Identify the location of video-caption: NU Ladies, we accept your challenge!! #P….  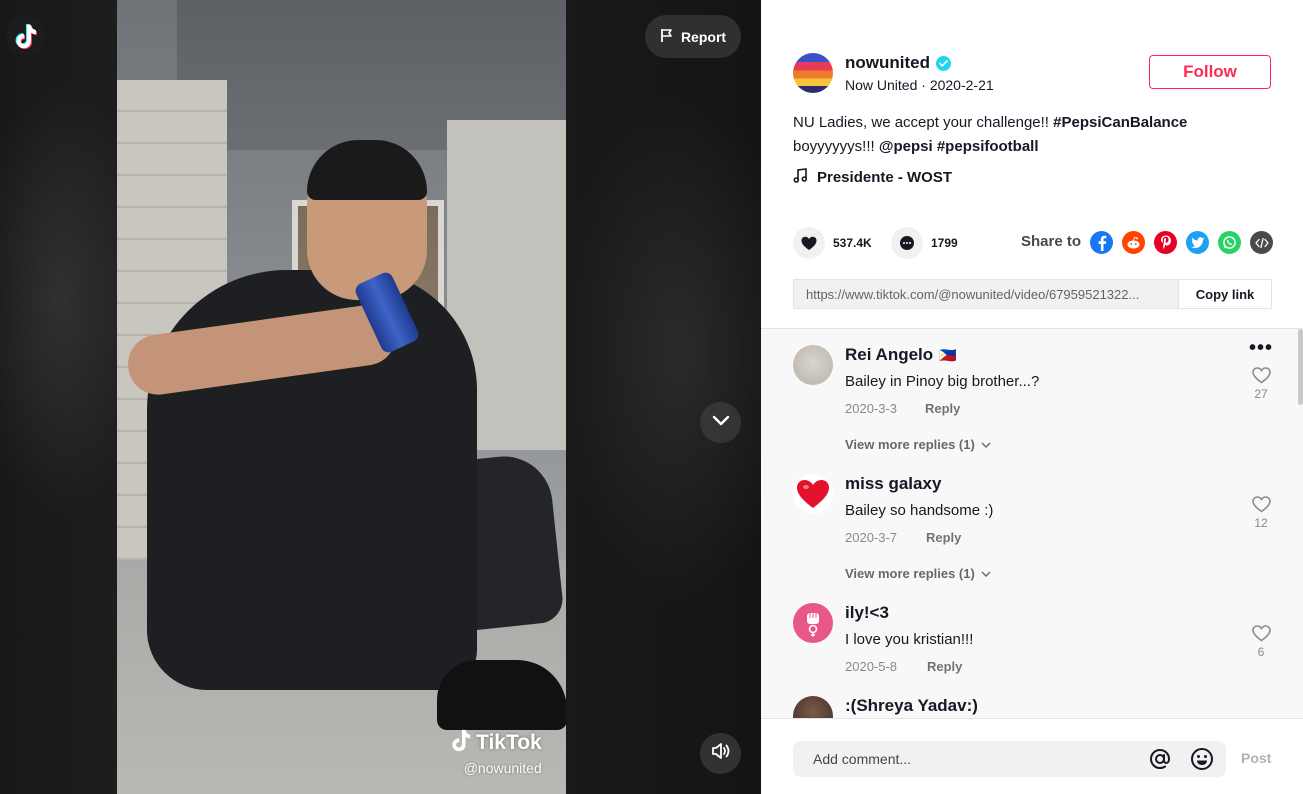
(1013, 135).